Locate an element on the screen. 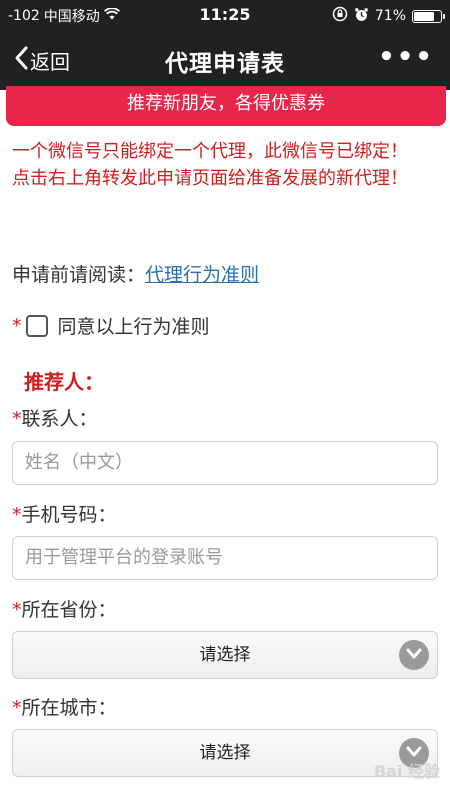  battery-icon is located at coordinates (428, 16).